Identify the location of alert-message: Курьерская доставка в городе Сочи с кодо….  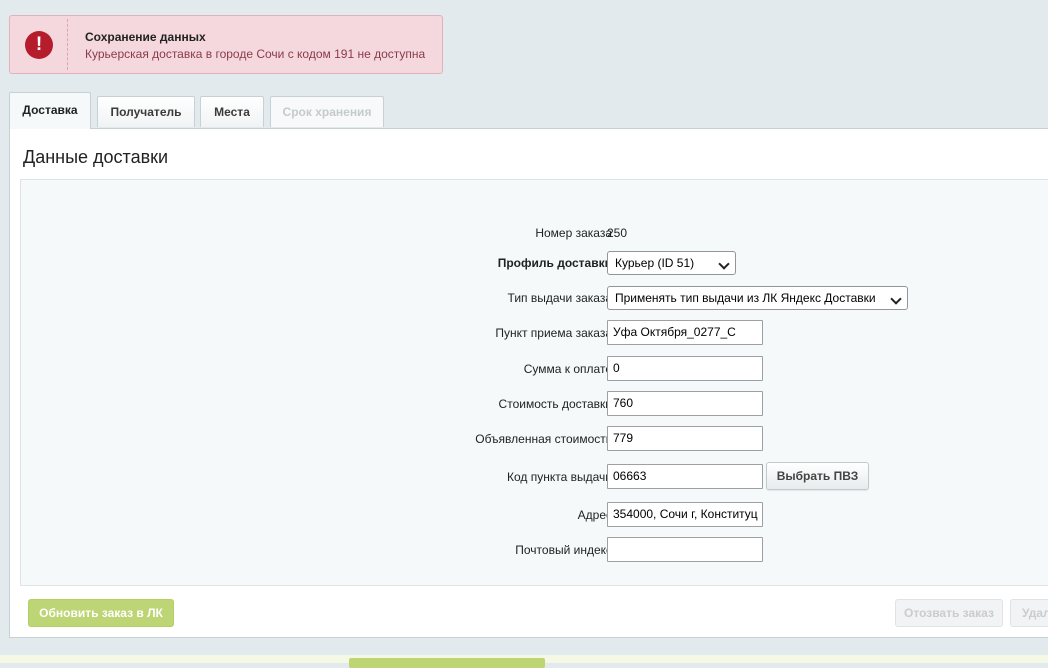
(255, 54).